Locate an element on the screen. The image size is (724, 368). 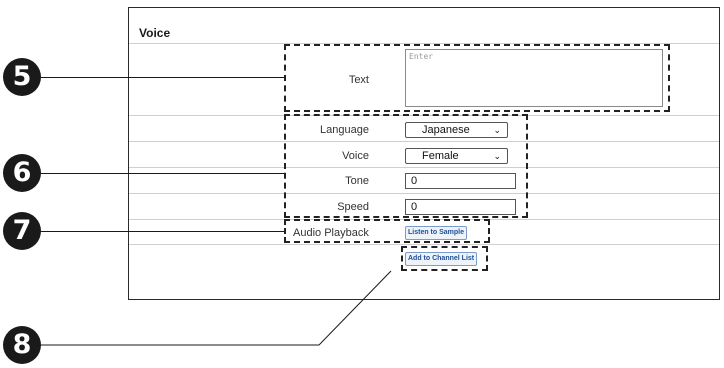
callout-box-voice-settings is located at coordinates (406, 166).